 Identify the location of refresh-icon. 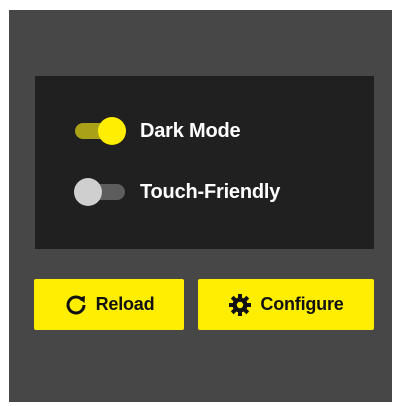
(76, 305).